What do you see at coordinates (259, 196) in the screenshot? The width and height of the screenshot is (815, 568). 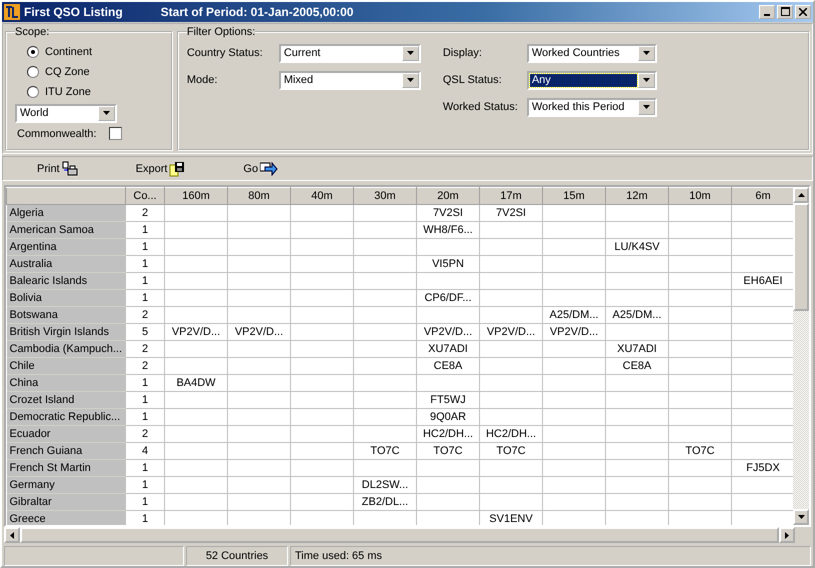 I see `column-header: 80m` at bounding box center [259, 196].